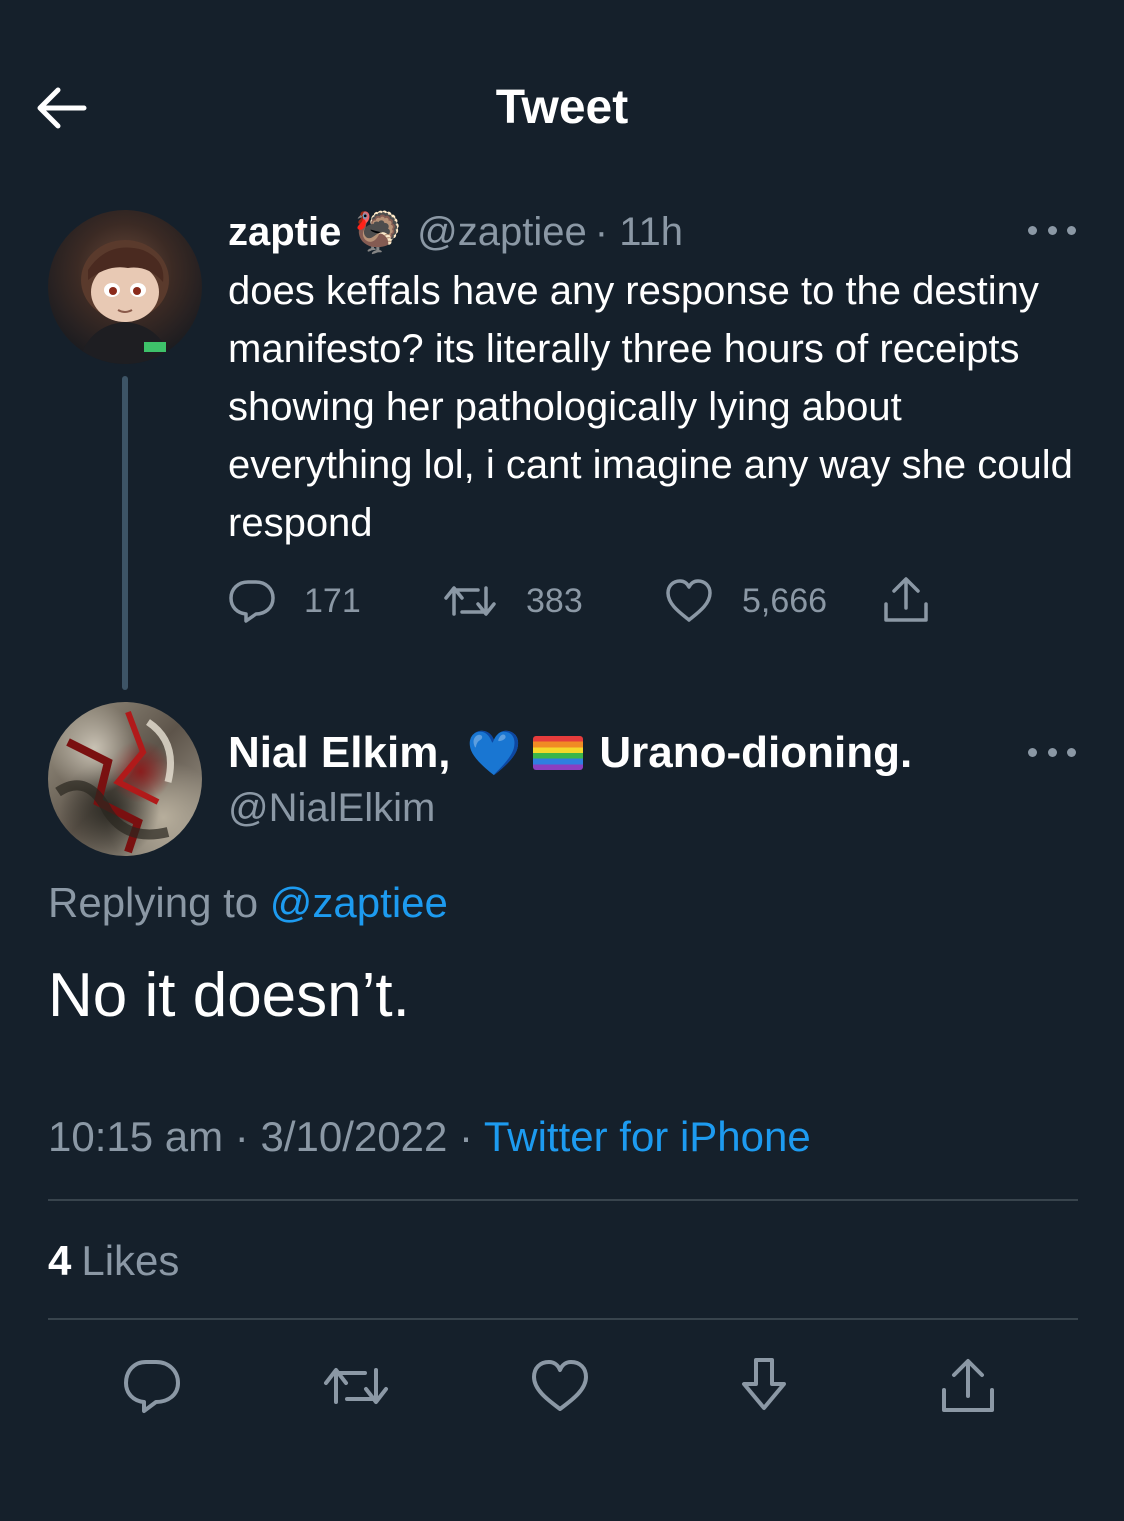 The image size is (1124, 1521). I want to click on likes-summary: 4 Likes, so click(113, 1261).